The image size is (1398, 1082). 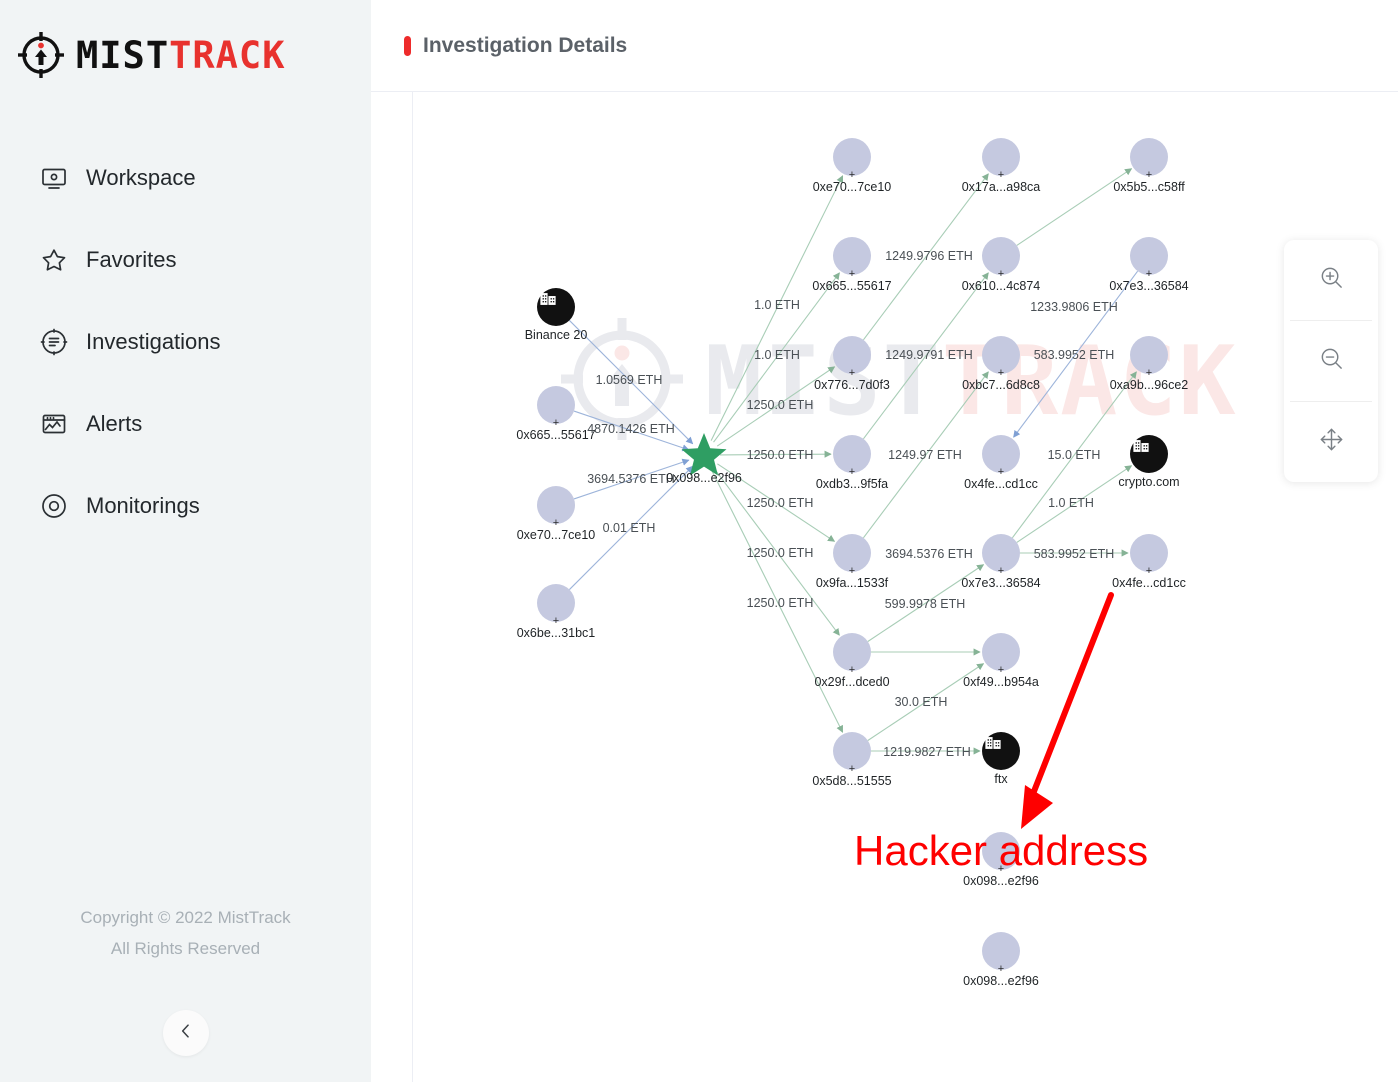 I want to click on magnifier-plus-icon, so click(x=1331, y=280).